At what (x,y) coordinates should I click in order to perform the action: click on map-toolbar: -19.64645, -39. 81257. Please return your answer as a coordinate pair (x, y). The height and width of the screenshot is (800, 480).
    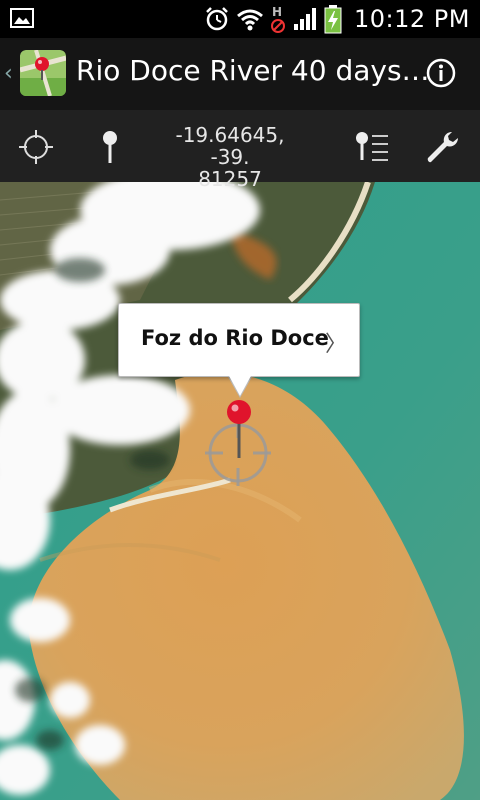
    Looking at the image, I should click on (240, 150).